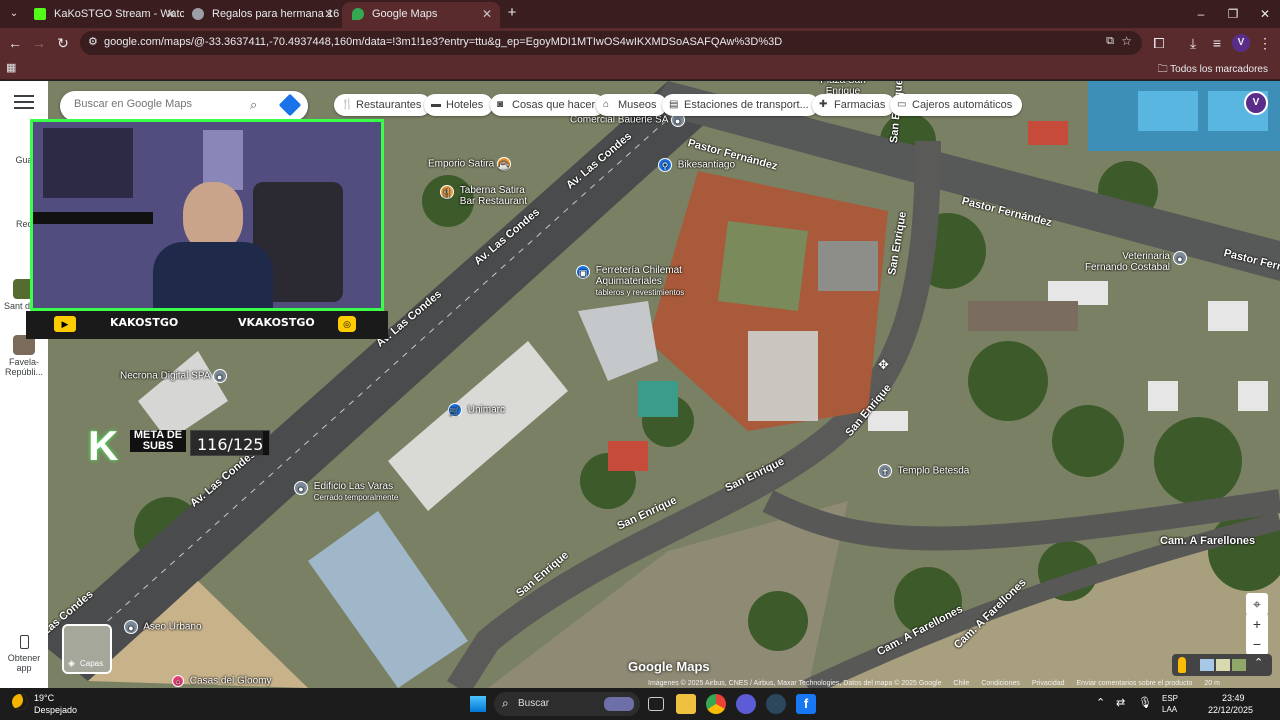 The height and width of the screenshot is (720, 1280). Describe the element at coordinates (455, 410) in the screenshot. I see `cart-icon: 🛒` at that location.